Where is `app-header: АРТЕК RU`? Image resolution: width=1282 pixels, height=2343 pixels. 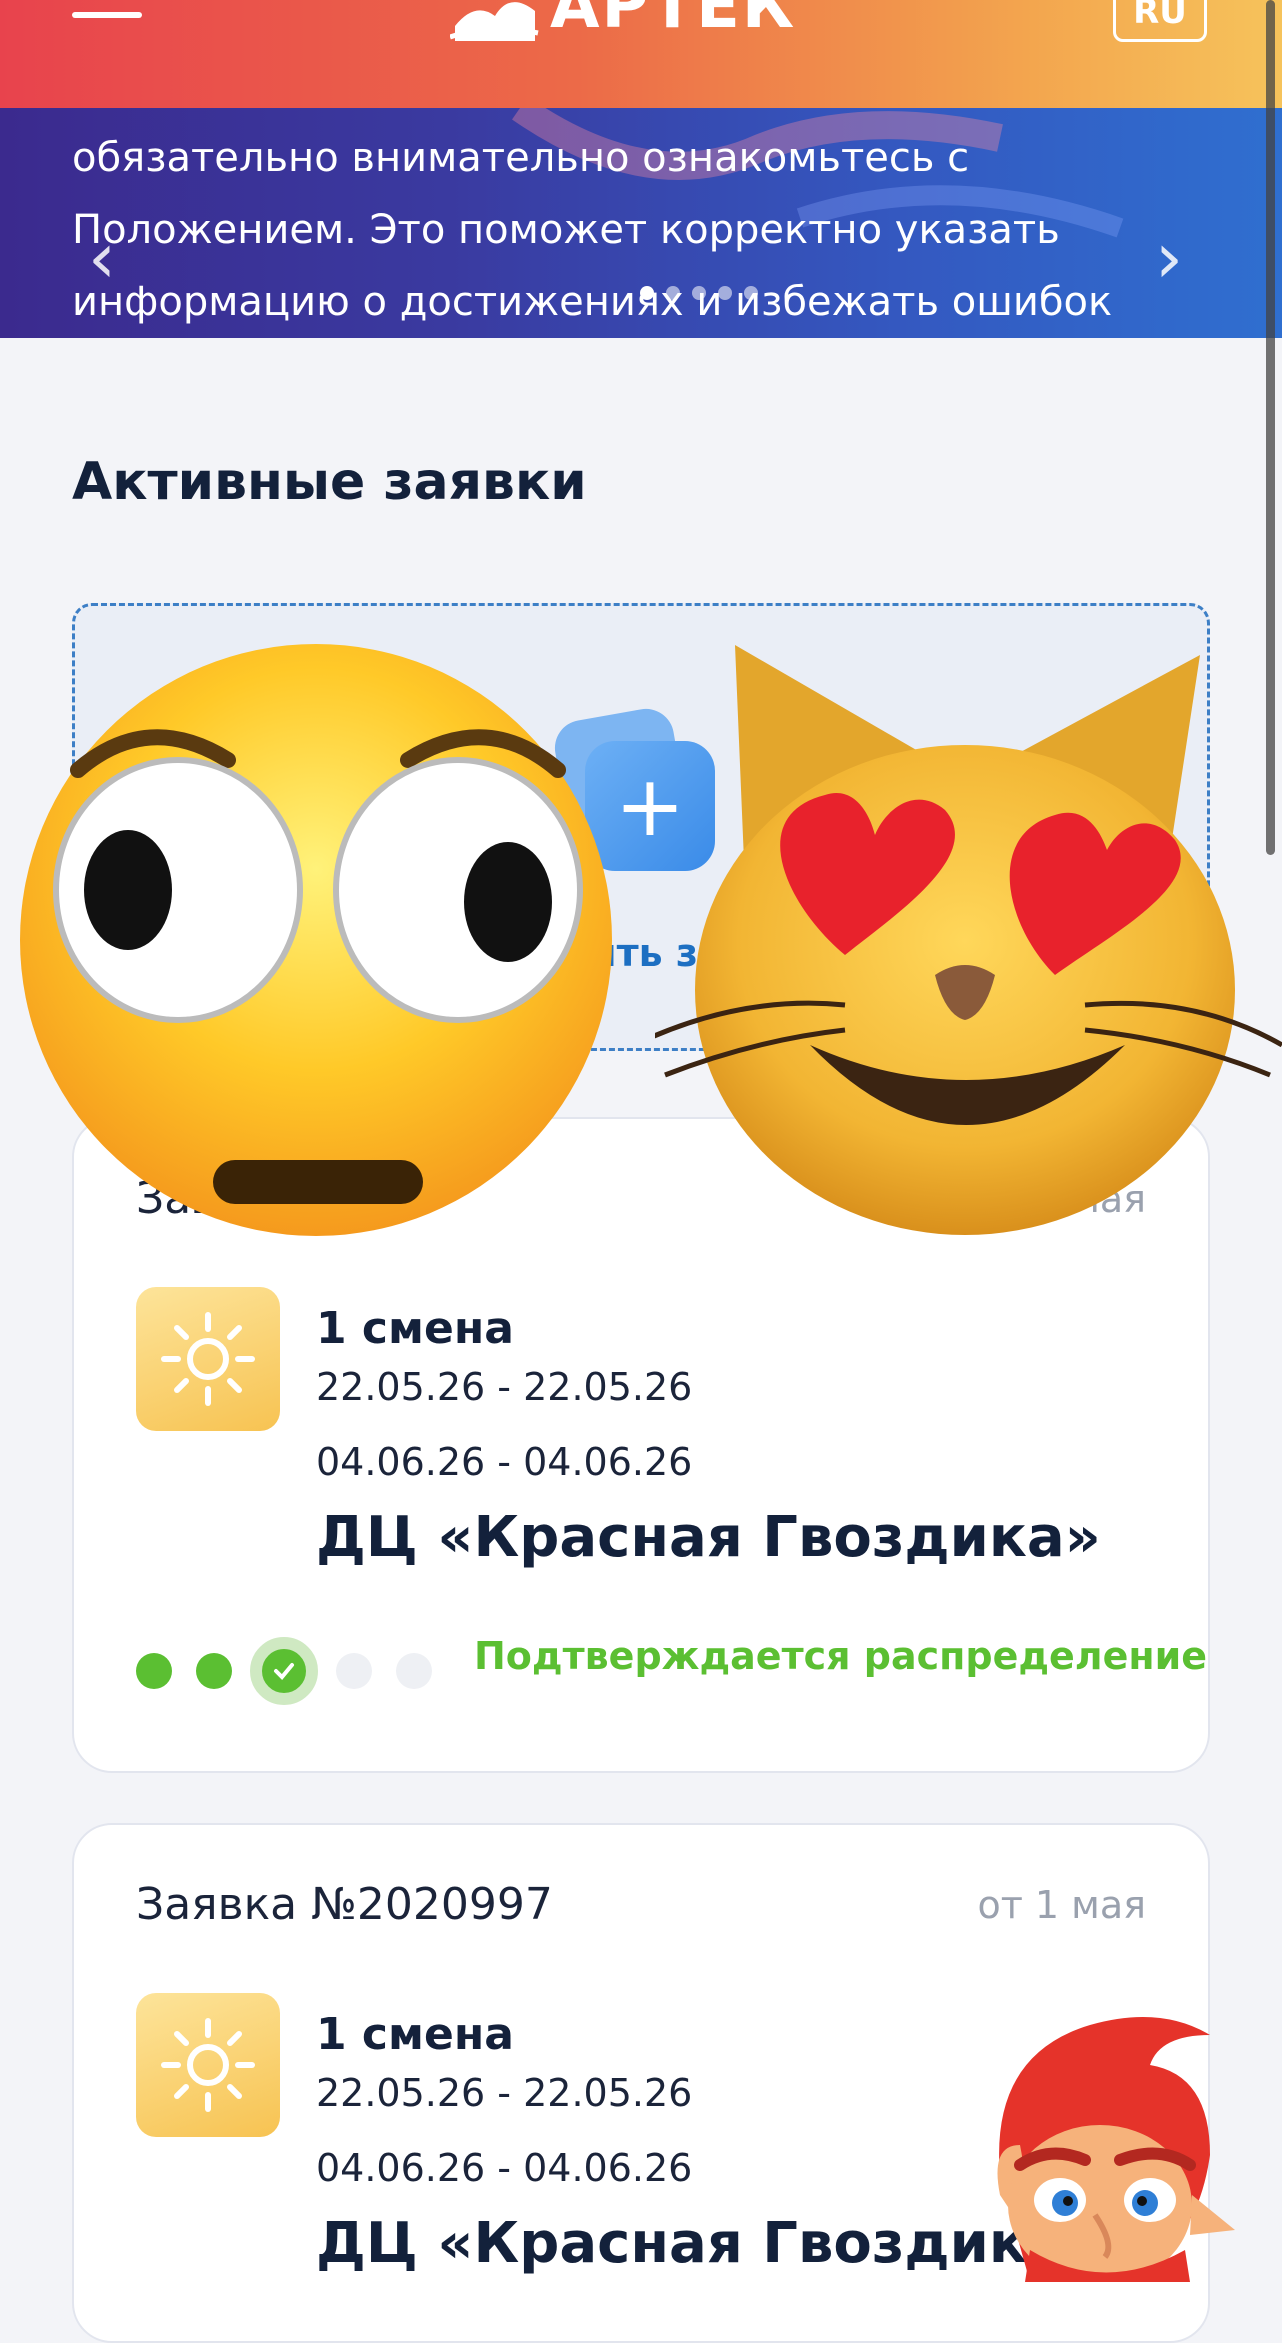
app-header: АРТЕК RU is located at coordinates (641, 54).